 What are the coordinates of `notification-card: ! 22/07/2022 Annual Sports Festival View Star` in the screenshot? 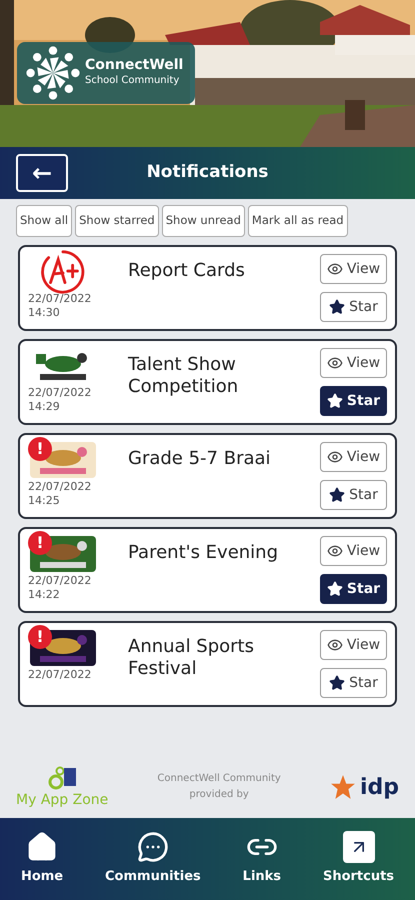 It's located at (207, 664).